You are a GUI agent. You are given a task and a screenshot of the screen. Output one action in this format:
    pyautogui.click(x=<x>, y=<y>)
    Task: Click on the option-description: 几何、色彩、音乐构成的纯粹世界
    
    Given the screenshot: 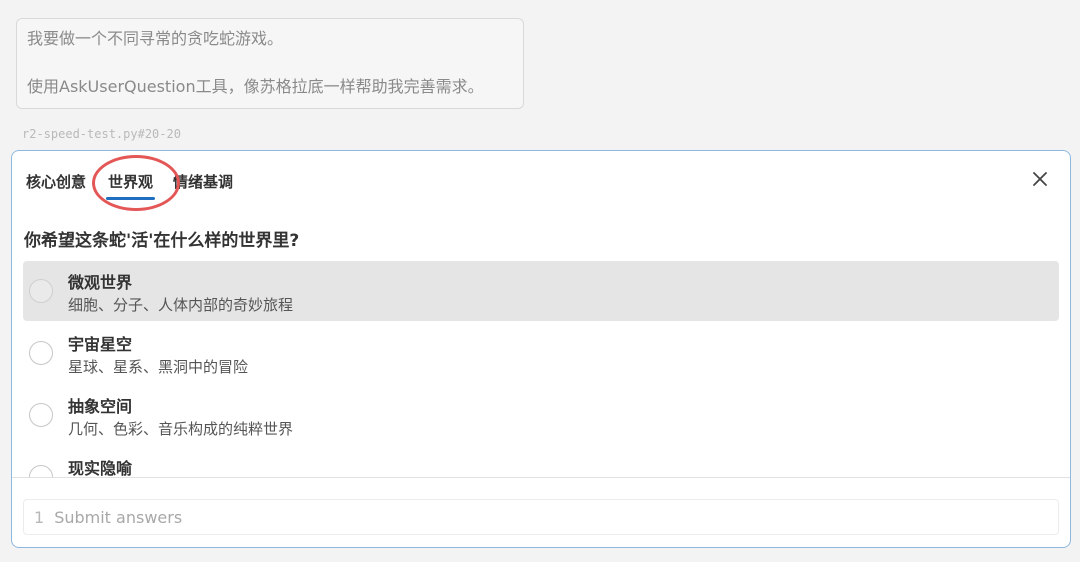 What is the action you would take?
    pyautogui.click(x=181, y=429)
    